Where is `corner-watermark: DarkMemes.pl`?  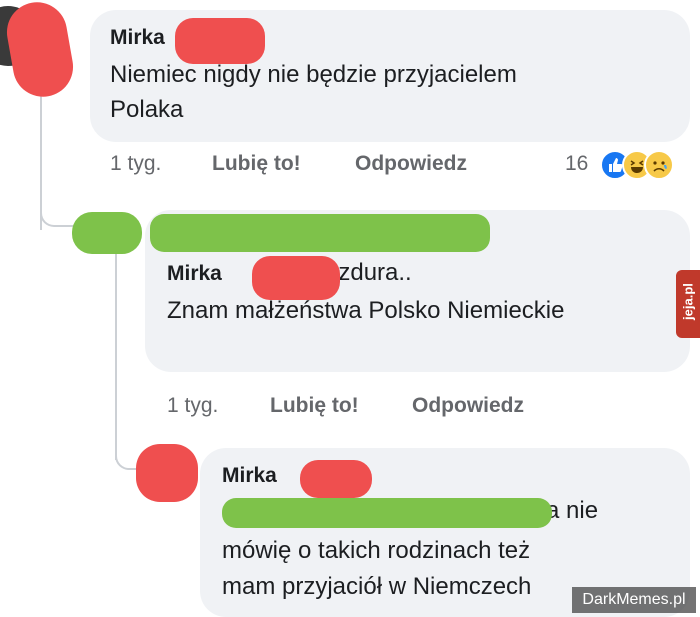
corner-watermark: DarkMemes.pl is located at coordinates (634, 600).